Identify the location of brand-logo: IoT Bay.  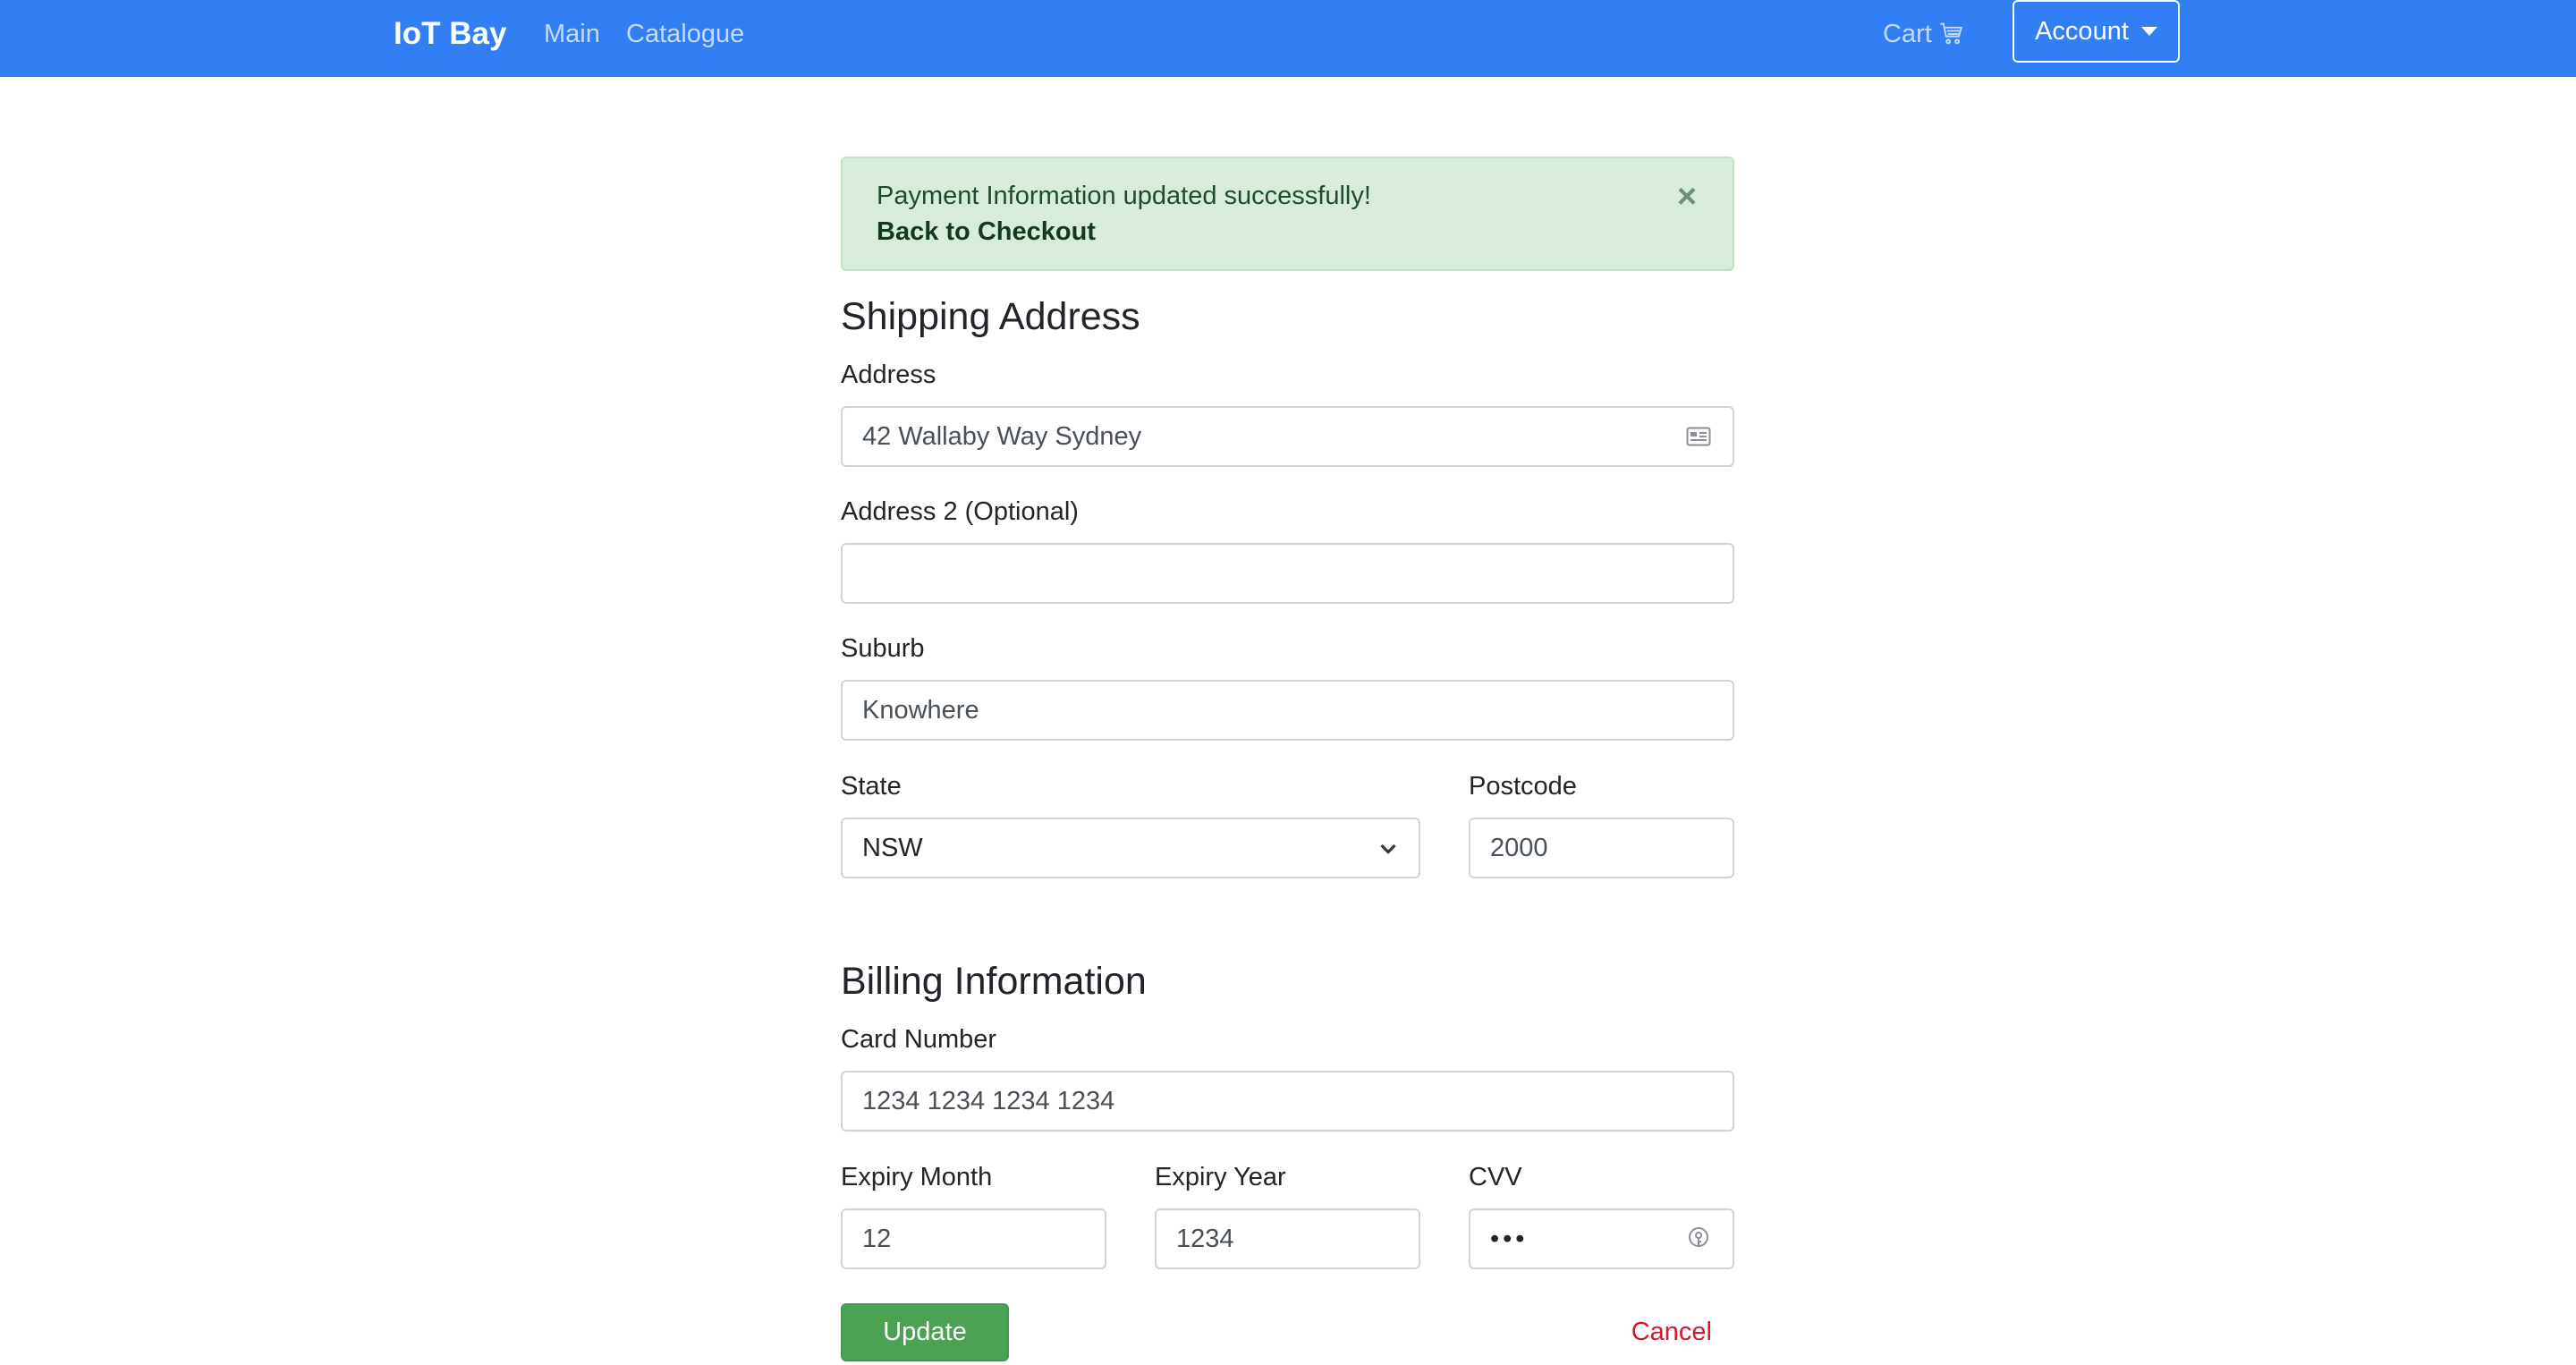
(450, 34).